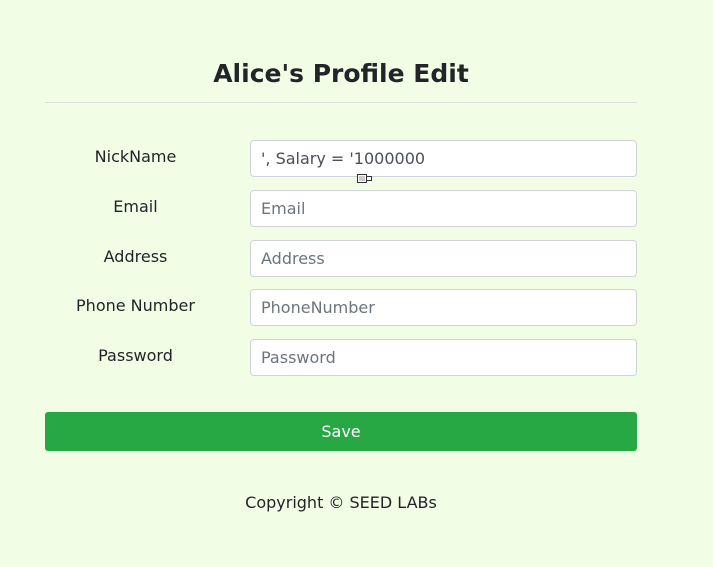  What do you see at coordinates (364, 178) in the screenshot?
I see `text-cursor-icon` at bounding box center [364, 178].